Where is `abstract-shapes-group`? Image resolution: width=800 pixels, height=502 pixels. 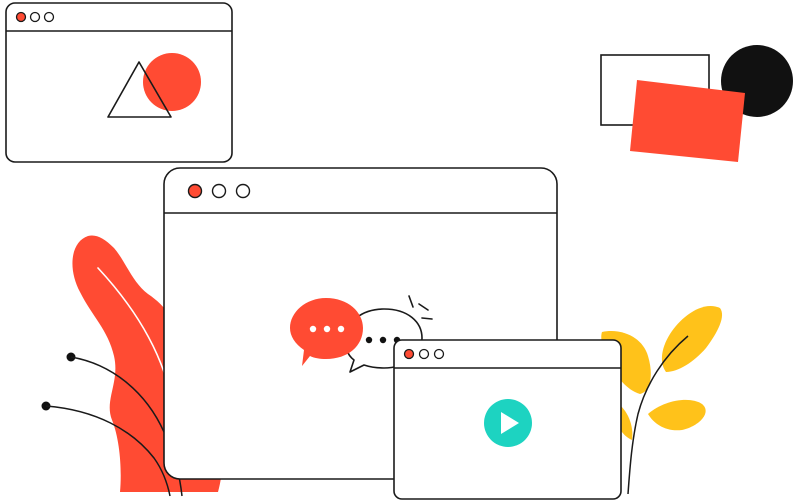
abstract-shapes-group is located at coordinates (696, 103).